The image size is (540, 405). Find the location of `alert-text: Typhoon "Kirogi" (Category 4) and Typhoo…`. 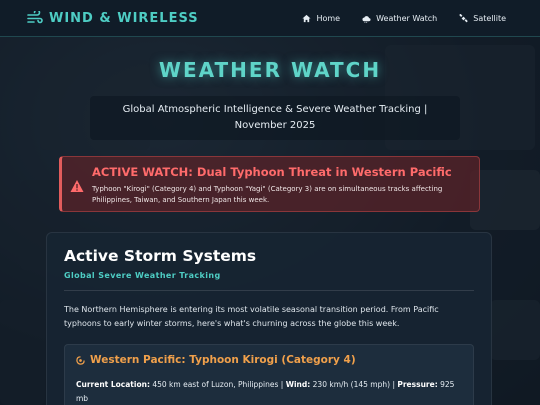

alert-text: Typhoon "Kirogi" (Category 4) and Typhoo… is located at coordinates (267, 194).